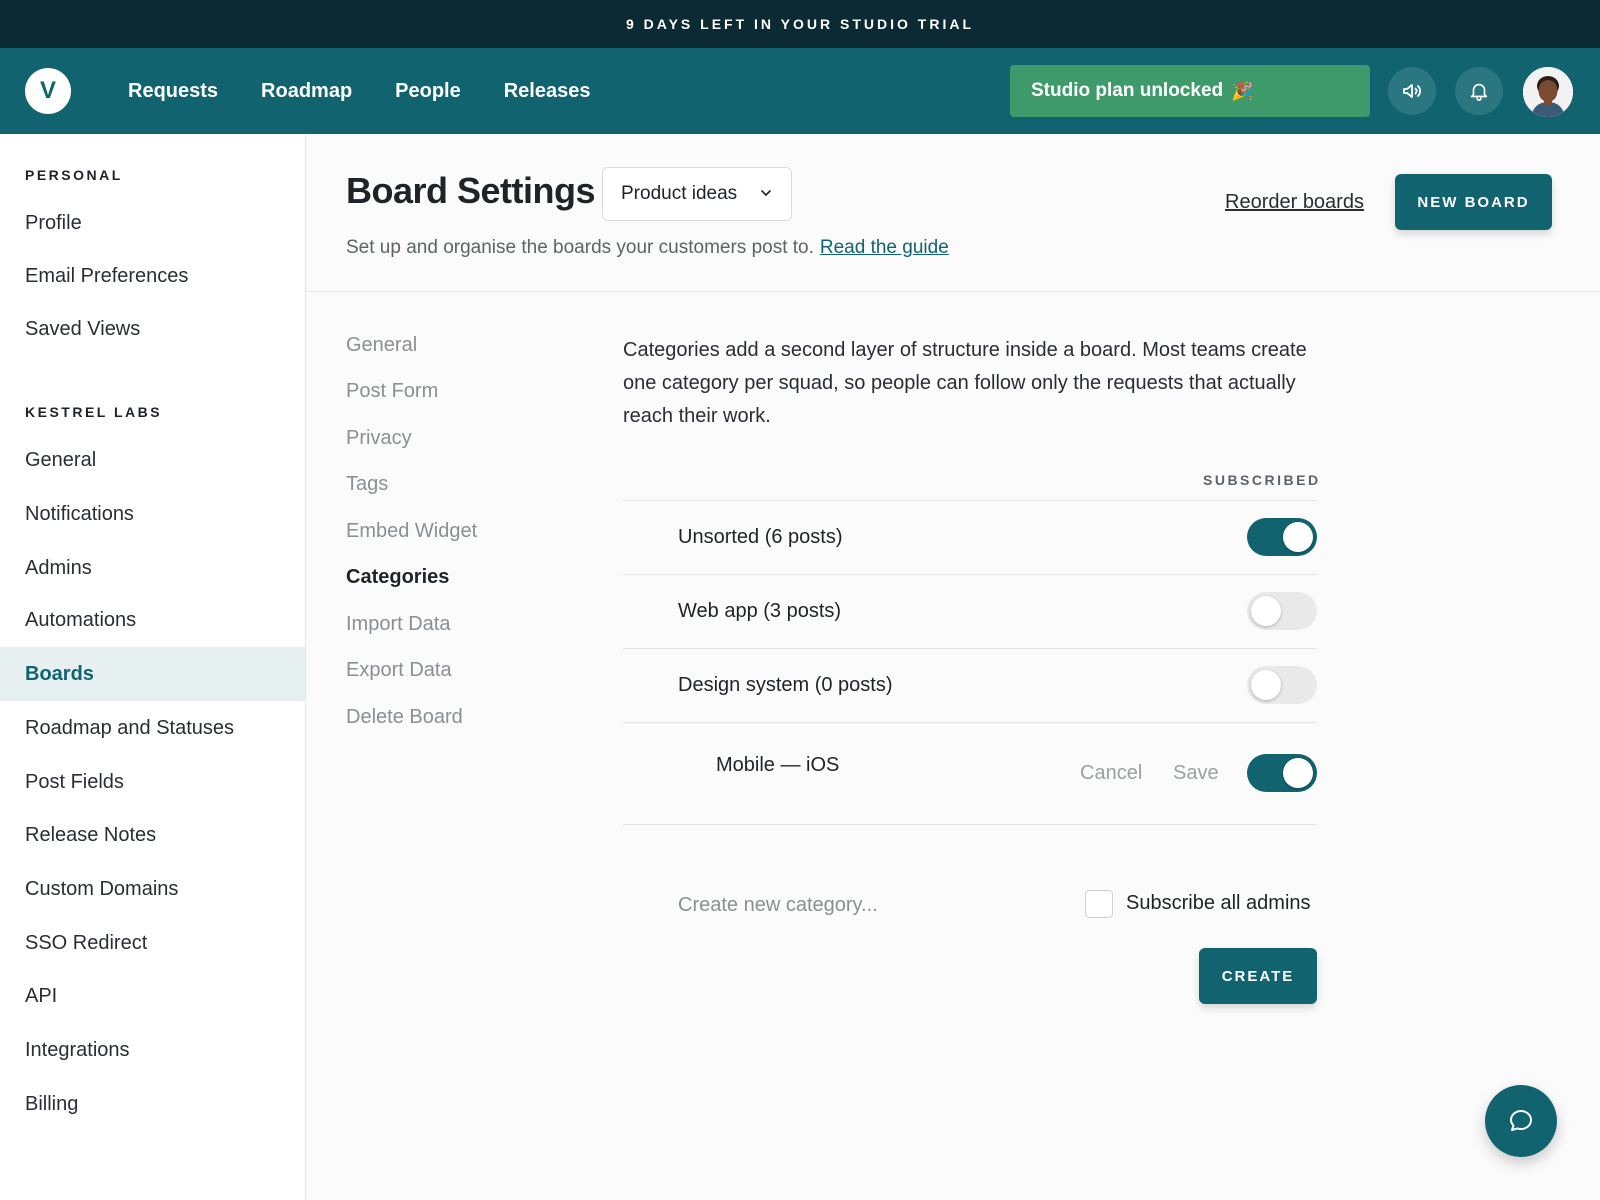  What do you see at coordinates (970, 537) in the screenshot?
I see `category-row: Unsorted (6 posts)` at bounding box center [970, 537].